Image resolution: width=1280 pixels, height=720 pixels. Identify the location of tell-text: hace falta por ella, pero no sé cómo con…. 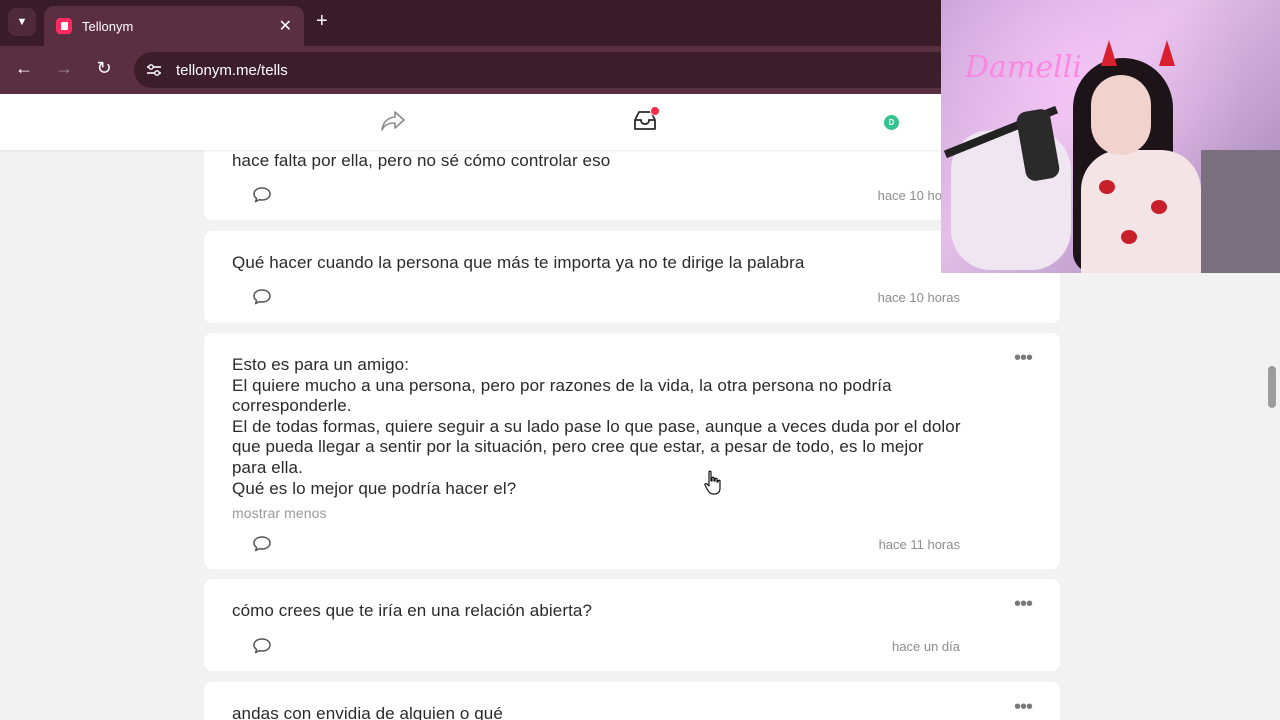
(421, 160).